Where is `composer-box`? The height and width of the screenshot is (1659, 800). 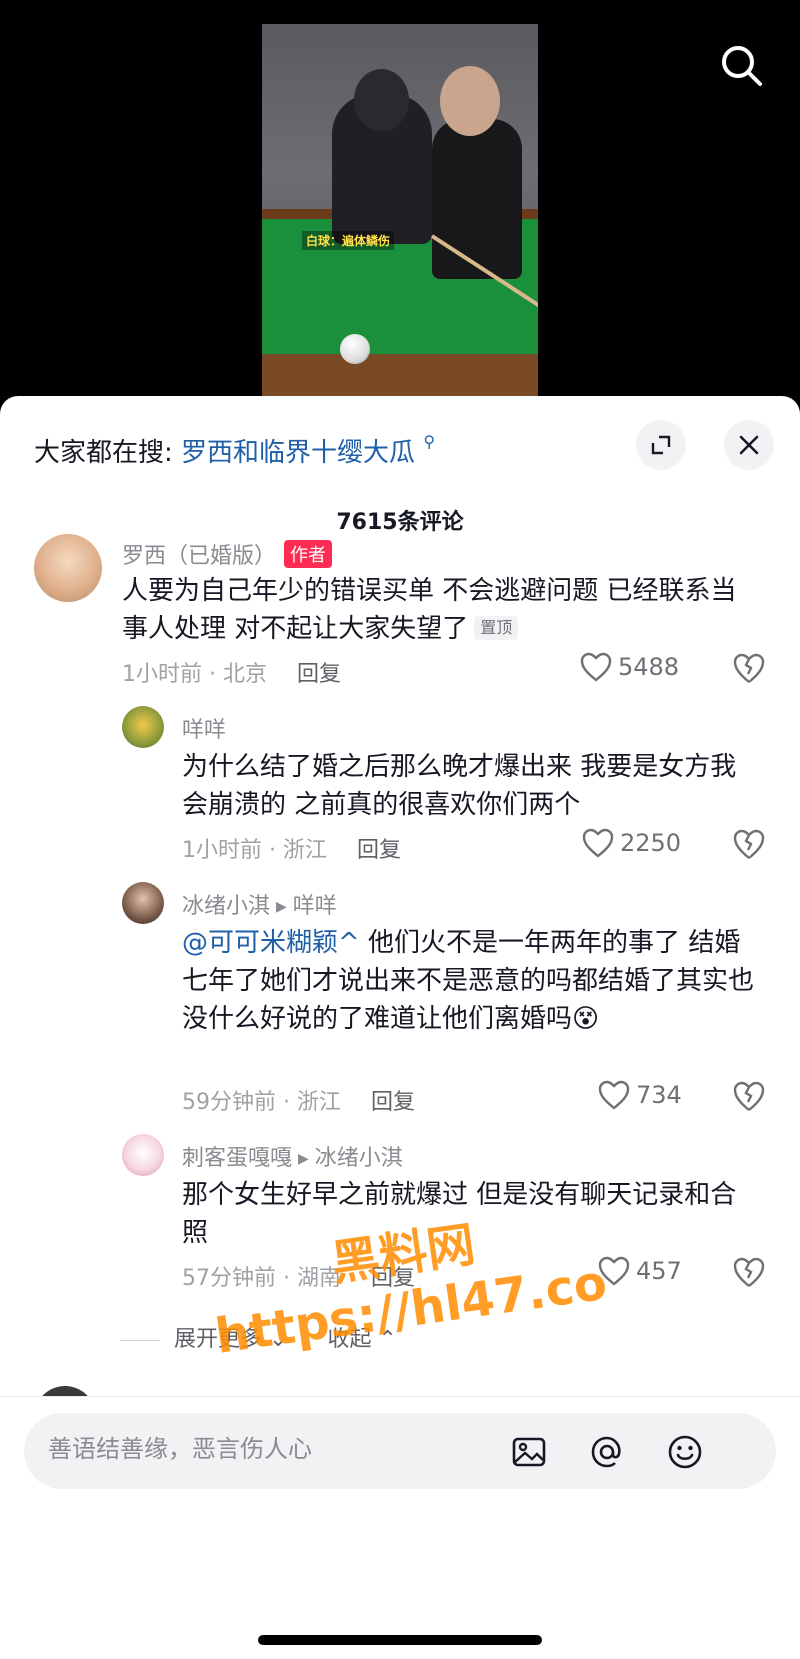
composer-box is located at coordinates (400, 1451).